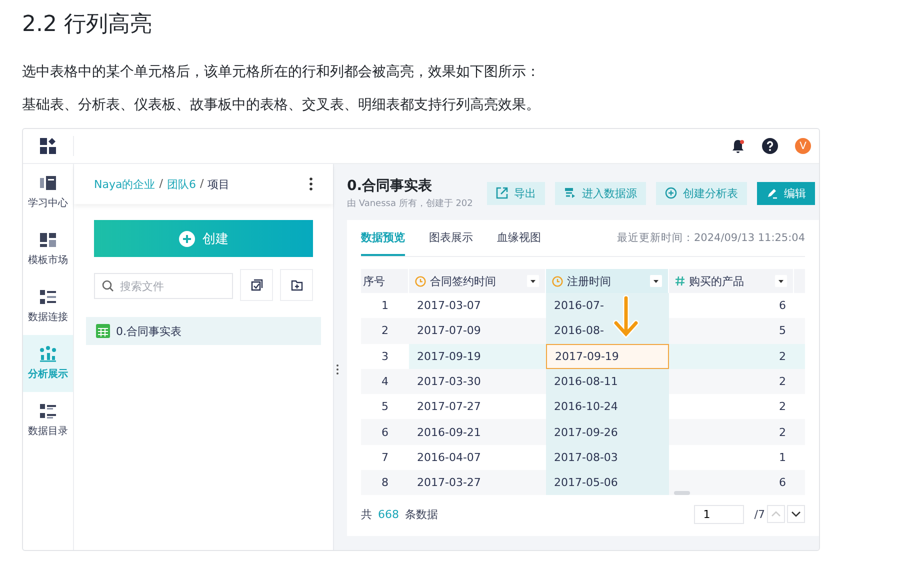 This screenshot has height=562, width=907. What do you see at coordinates (48, 240) in the screenshot?
I see `template-icon` at bounding box center [48, 240].